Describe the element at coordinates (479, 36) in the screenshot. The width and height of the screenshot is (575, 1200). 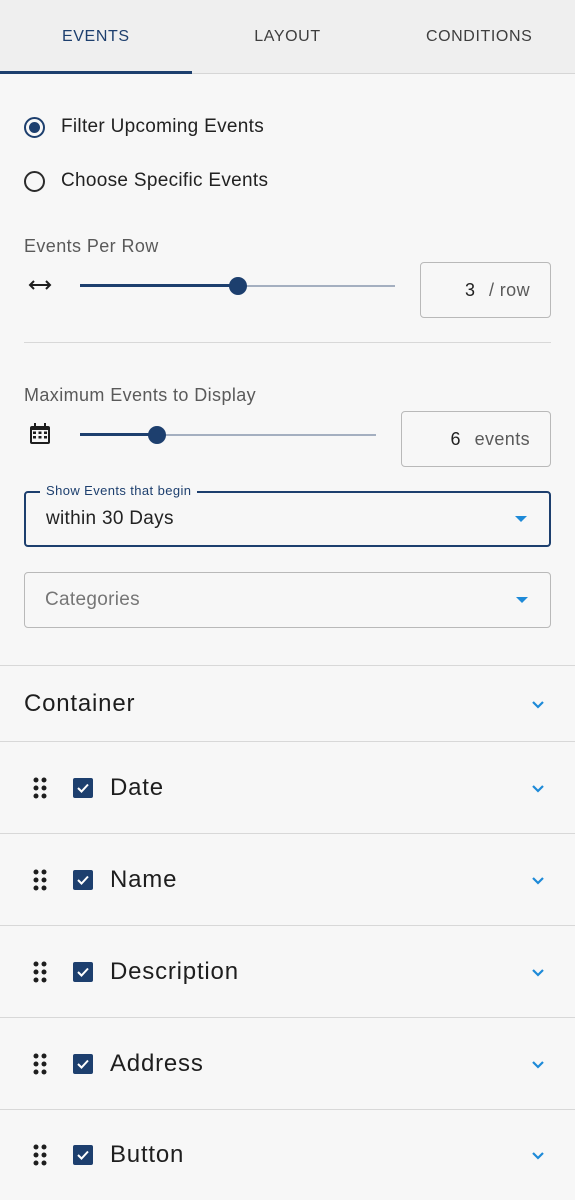
I see `tab-conditions: CONDITIONS` at that location.